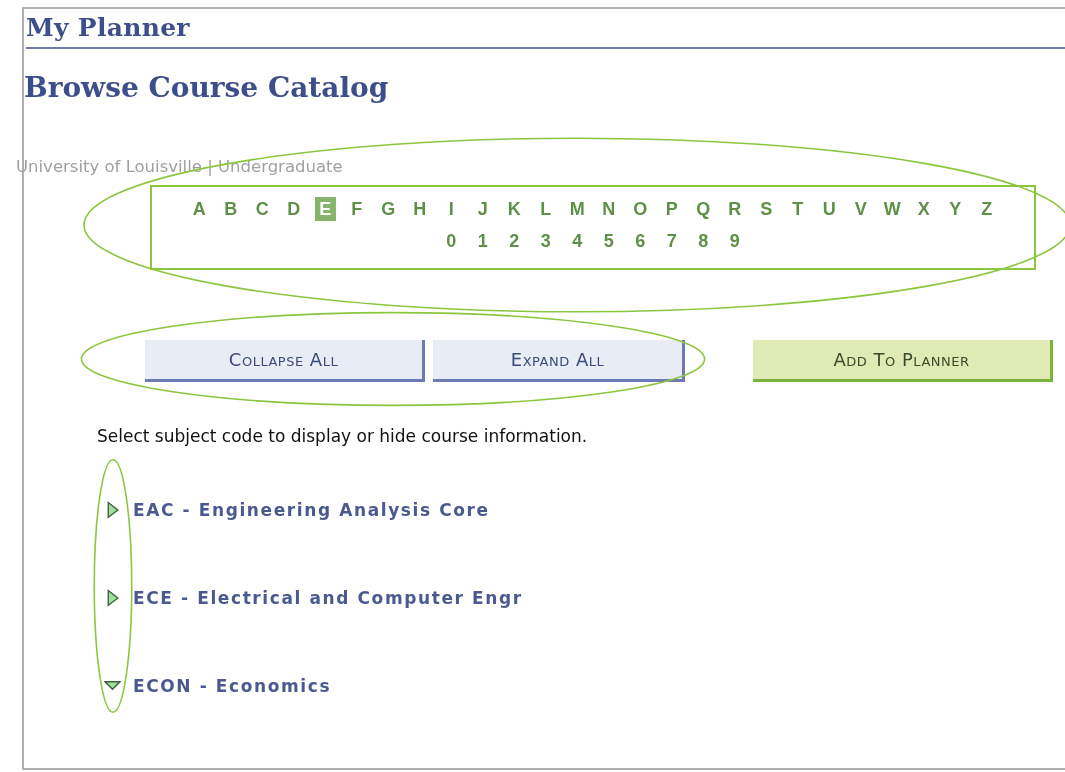 Image resolution: width=1065 pixels, height=772 pixels. I want to click on subject-link: EAC - Engineering Analysis Core, so click(311, 510).